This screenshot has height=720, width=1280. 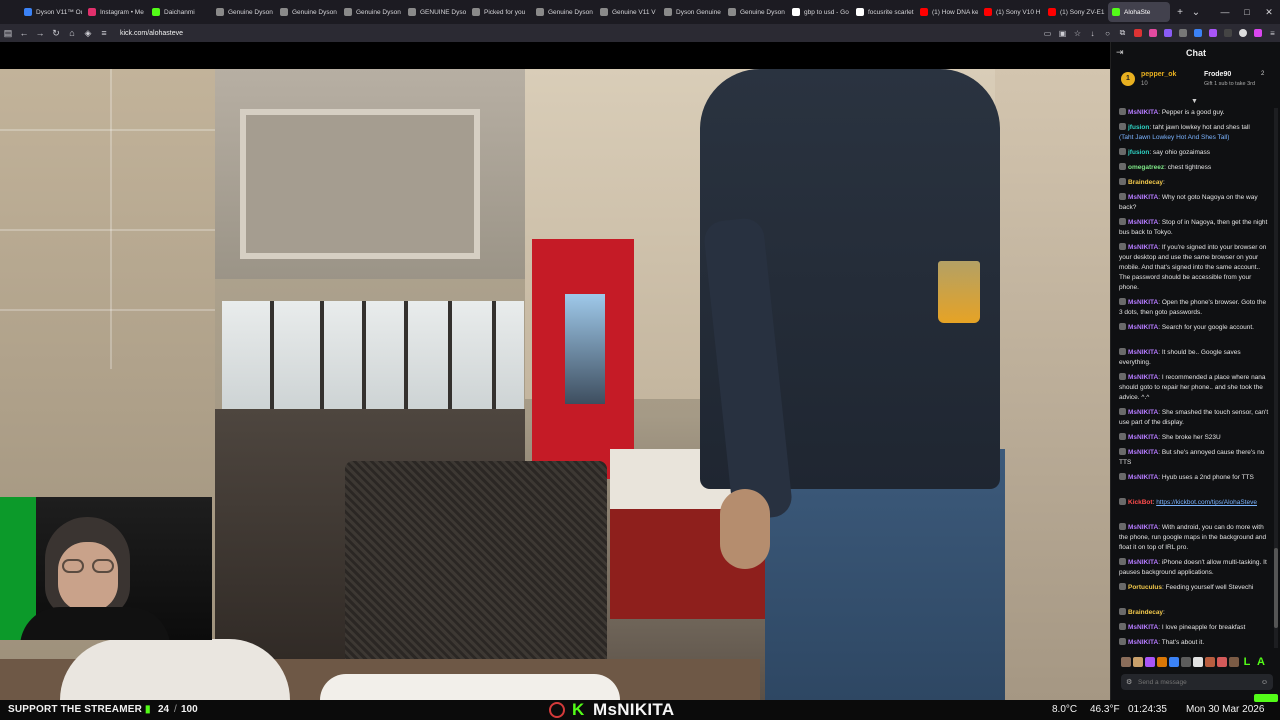 I want to click on home-icon: ⌂, so click(x=72, y=33).